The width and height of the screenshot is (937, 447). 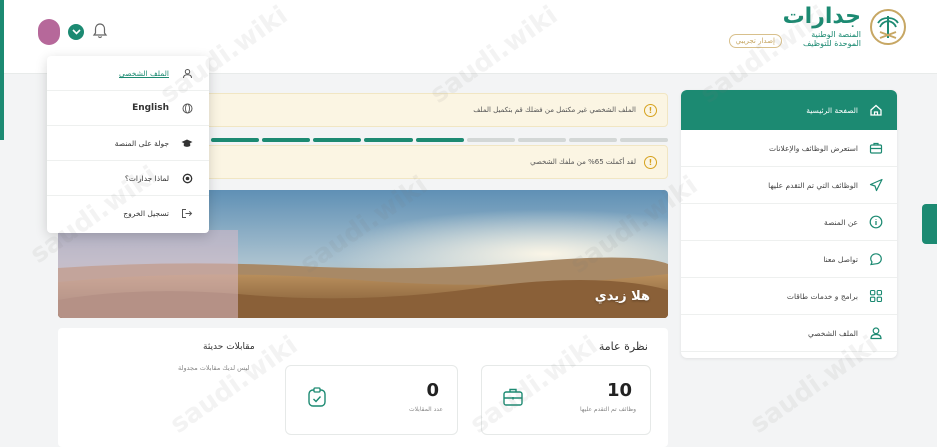 What do you see at coordinates (836, 34) in the screenshot?
I see `brand-line-1: المنصة الوطنية` at bounding box center [836, 34].